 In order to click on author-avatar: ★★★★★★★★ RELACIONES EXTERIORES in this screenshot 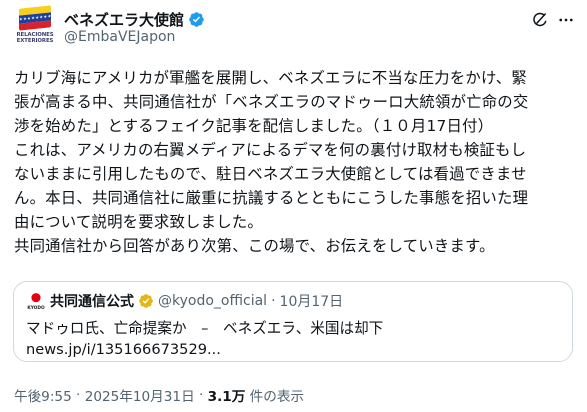, I will do `click(35, 27)`.